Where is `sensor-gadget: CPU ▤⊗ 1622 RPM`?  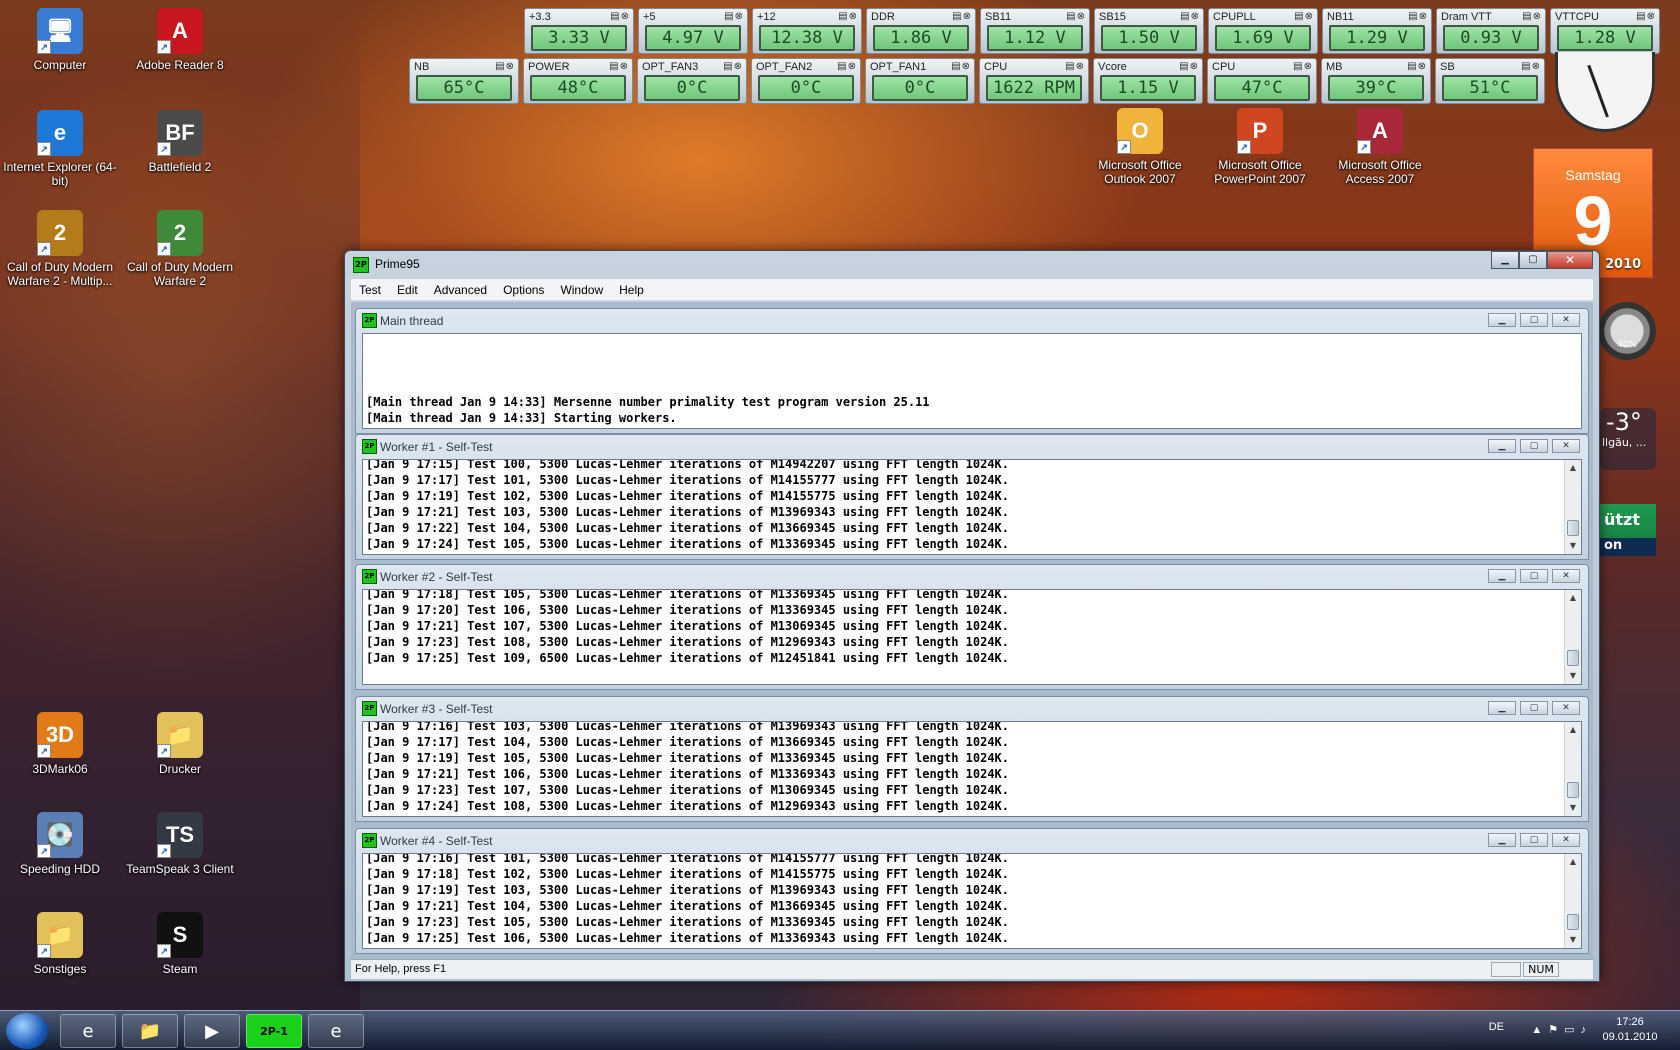
sensor-gadget: CPU ▤⊗ 1622 RPM is located at coordinates (1034, 81).